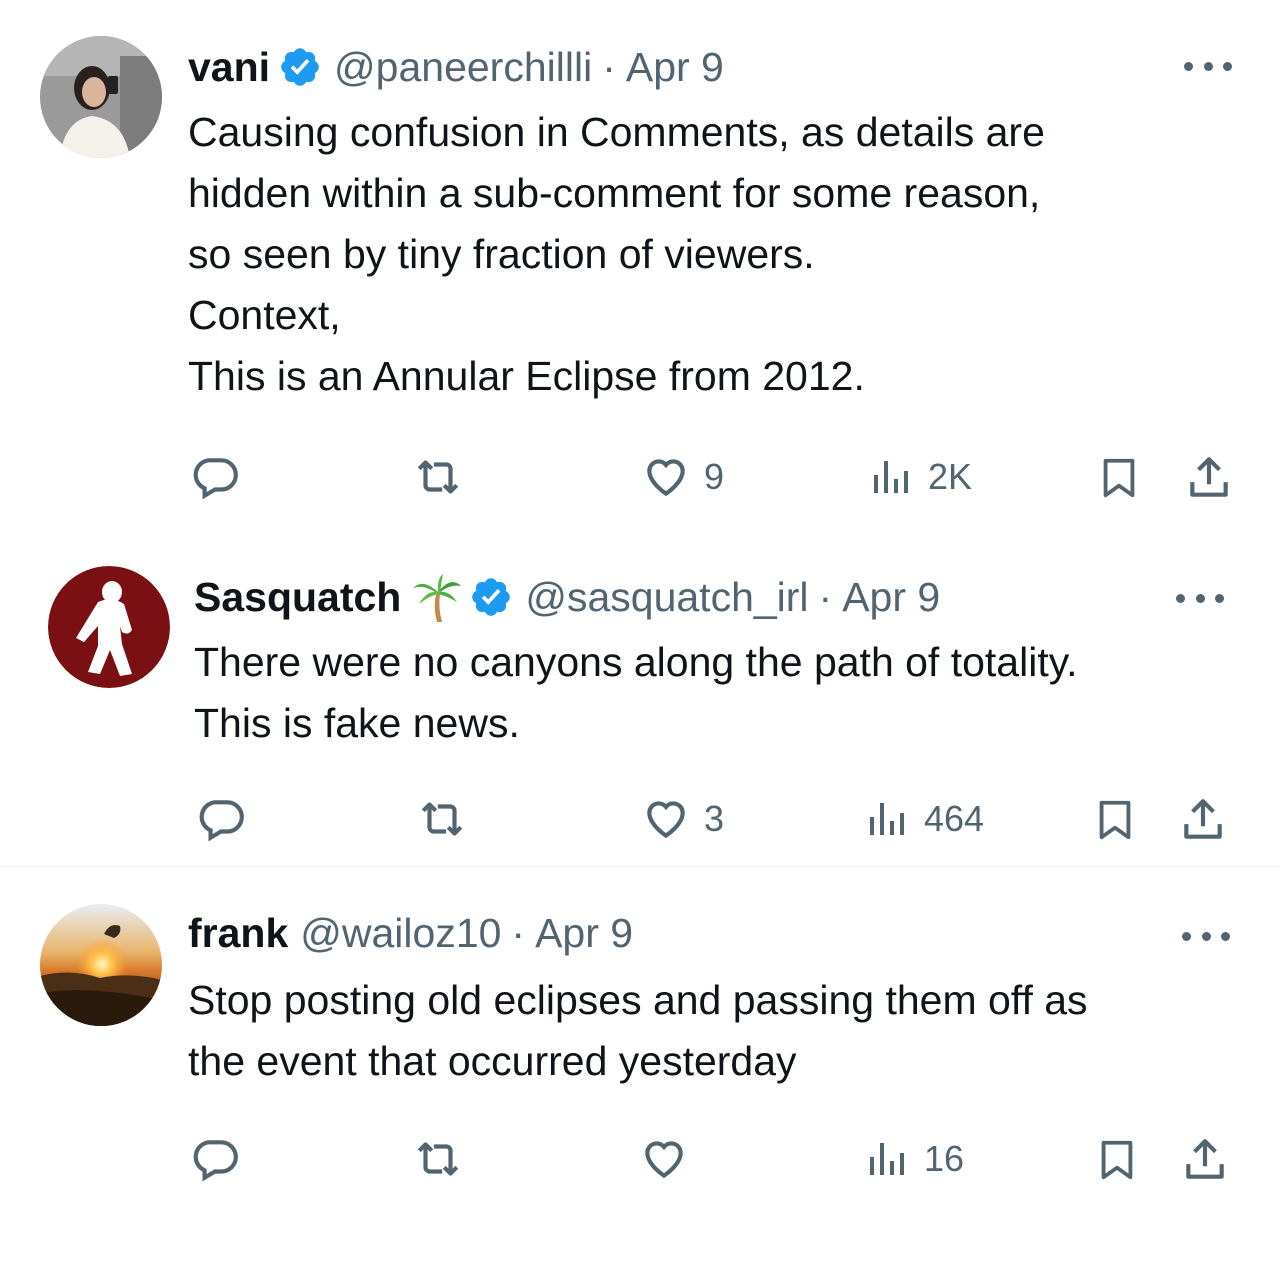  I want to click on author-handle: @wailoz10, so click(400, 933).